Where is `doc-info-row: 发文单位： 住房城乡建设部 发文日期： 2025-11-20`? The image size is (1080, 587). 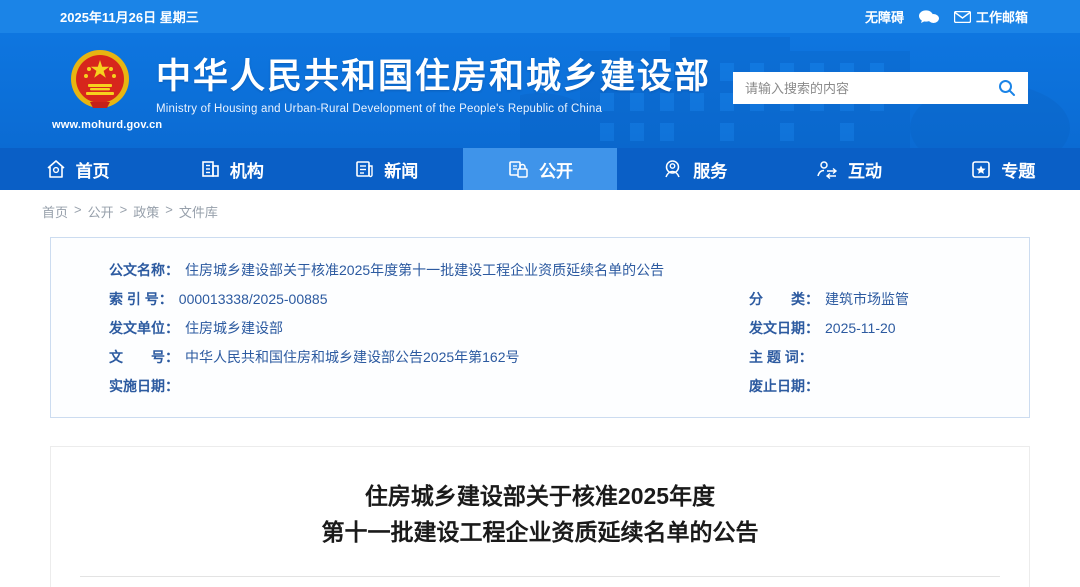
doc-info-row: 发文单位： 住房城乡建设部 发文日期： 2025-11-20 is located at coordinates (569, 328).